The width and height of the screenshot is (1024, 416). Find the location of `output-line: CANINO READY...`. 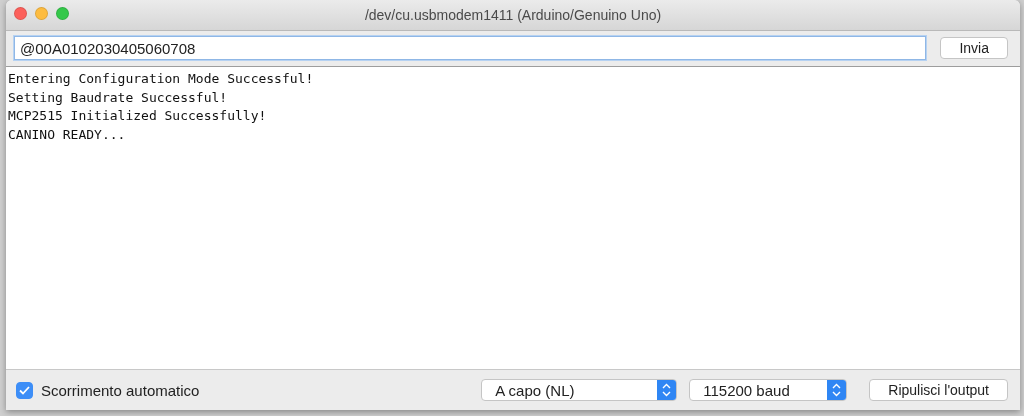

output-line: CANINO READY... is located at coordinates (67, 134).